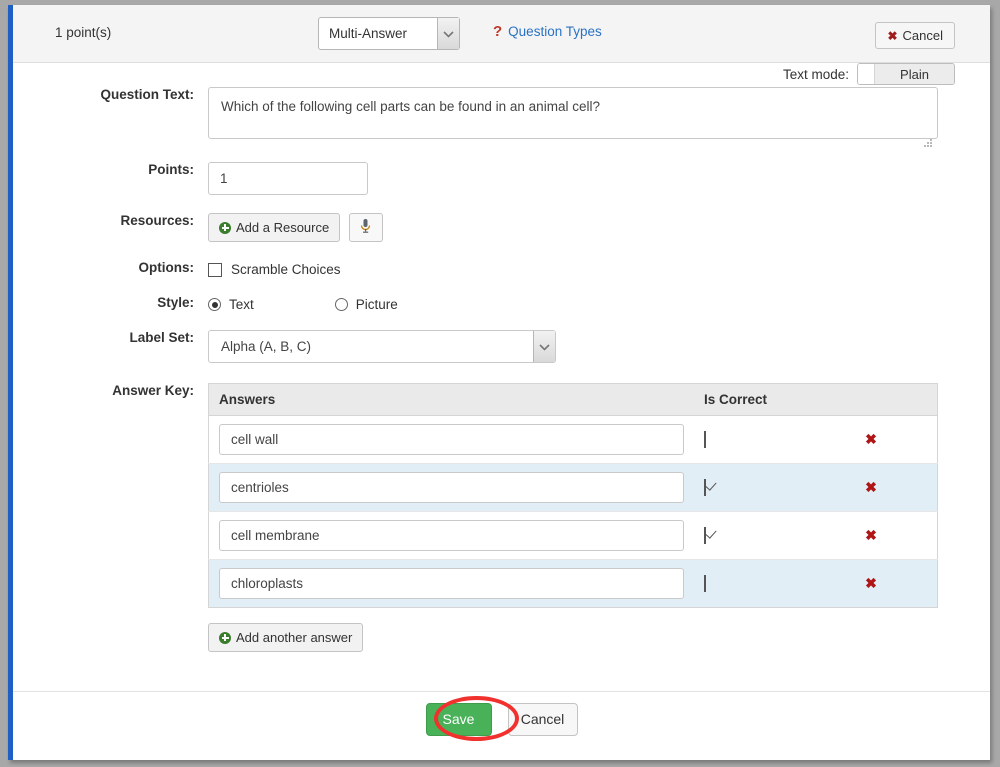 The image size is (1000, 767). I want to click on question-type-select: Multi-Answer, so click(389, 33).